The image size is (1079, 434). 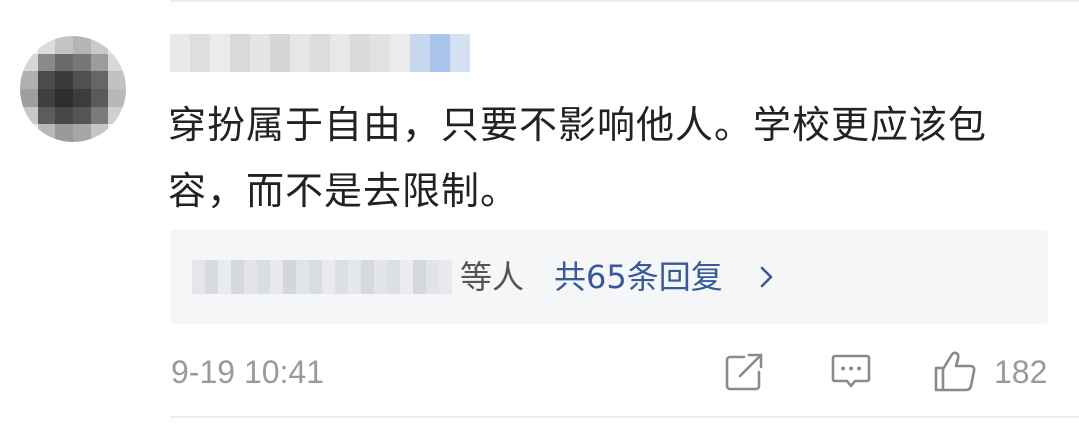 What do you see at coordinates (638, 277) in the screenshot?
I see `reply-count-link: 共65条回复` at bounding box center [638, 277].